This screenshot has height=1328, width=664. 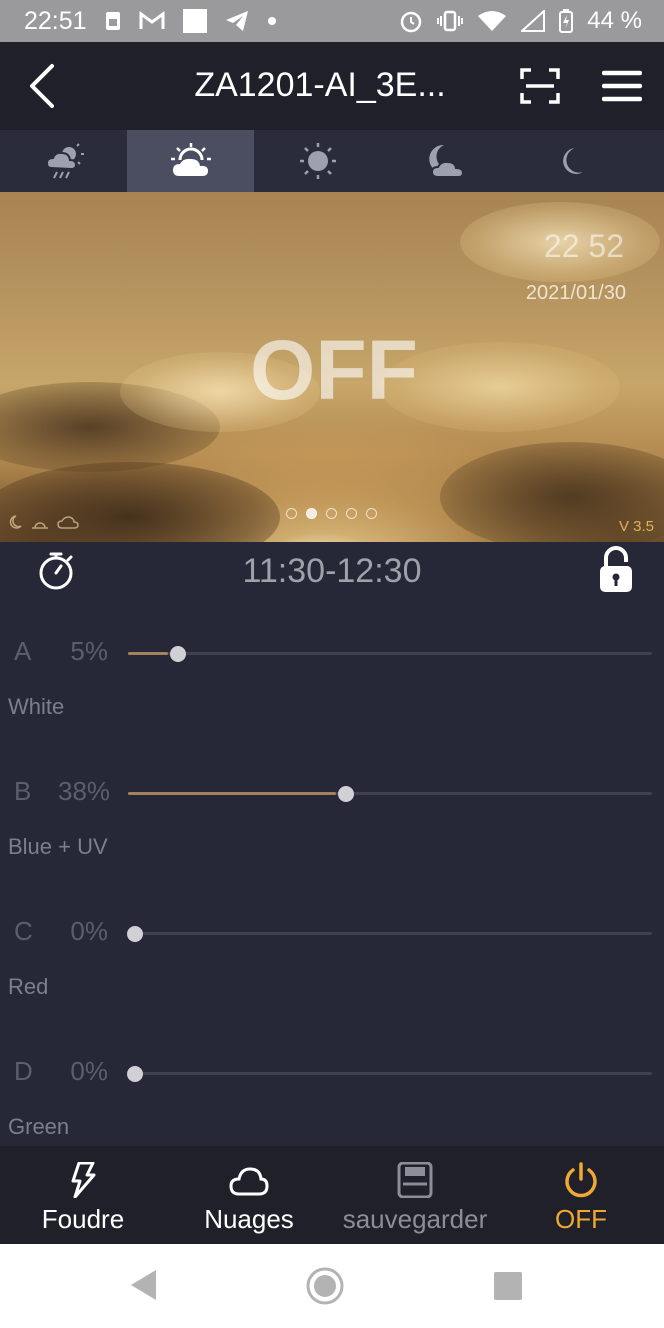 What do you see at coordinates (84, 791) in the screenshot?
I see `channel-percent: 38%` at bounding box center [84, 791].